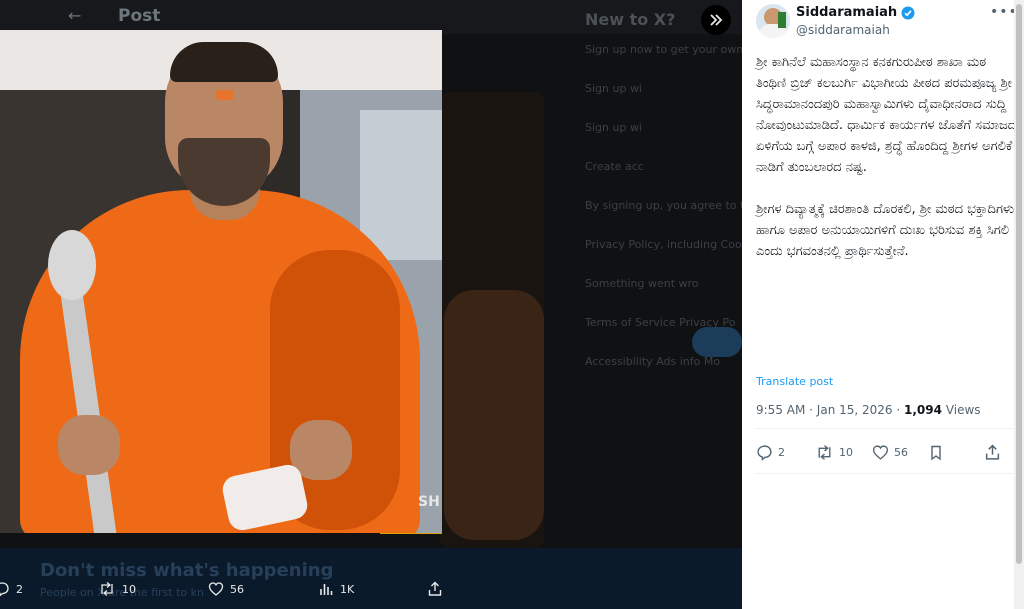 Image resolution: width=1024 pixels, height=609 pixels. Describe the element at coordinates (1019, 284) in the screenshot. I see `scrollbar-thumb` at that location.